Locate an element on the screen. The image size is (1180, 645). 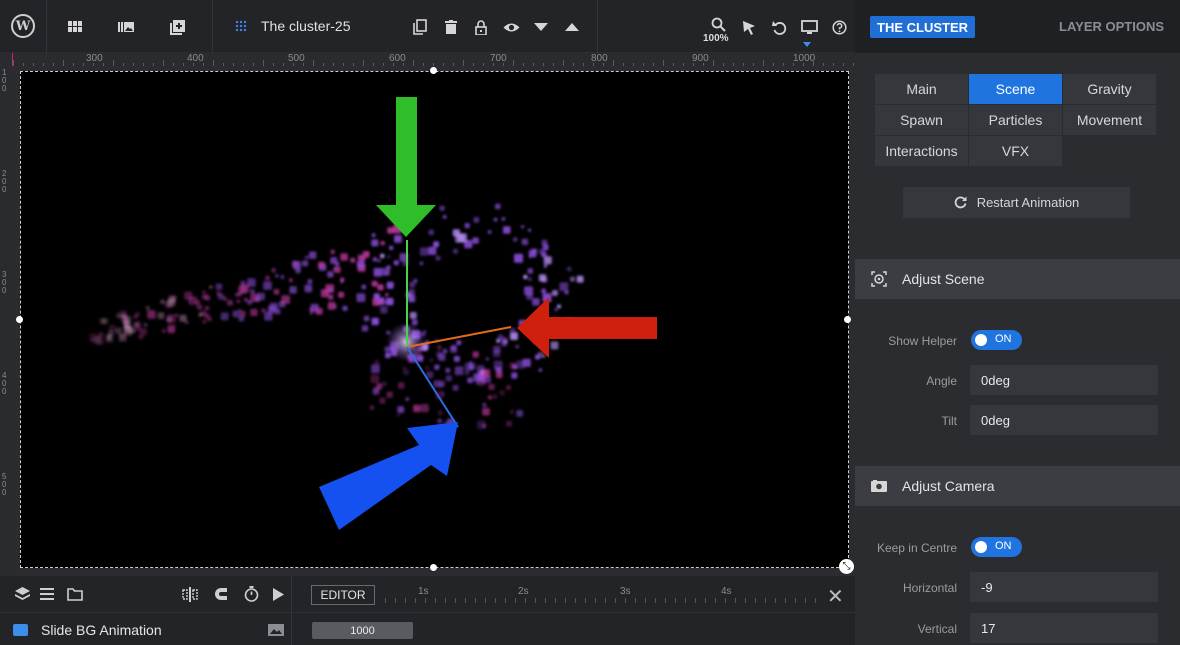
wordpress-logo: W is located at coordinates (23, 26).